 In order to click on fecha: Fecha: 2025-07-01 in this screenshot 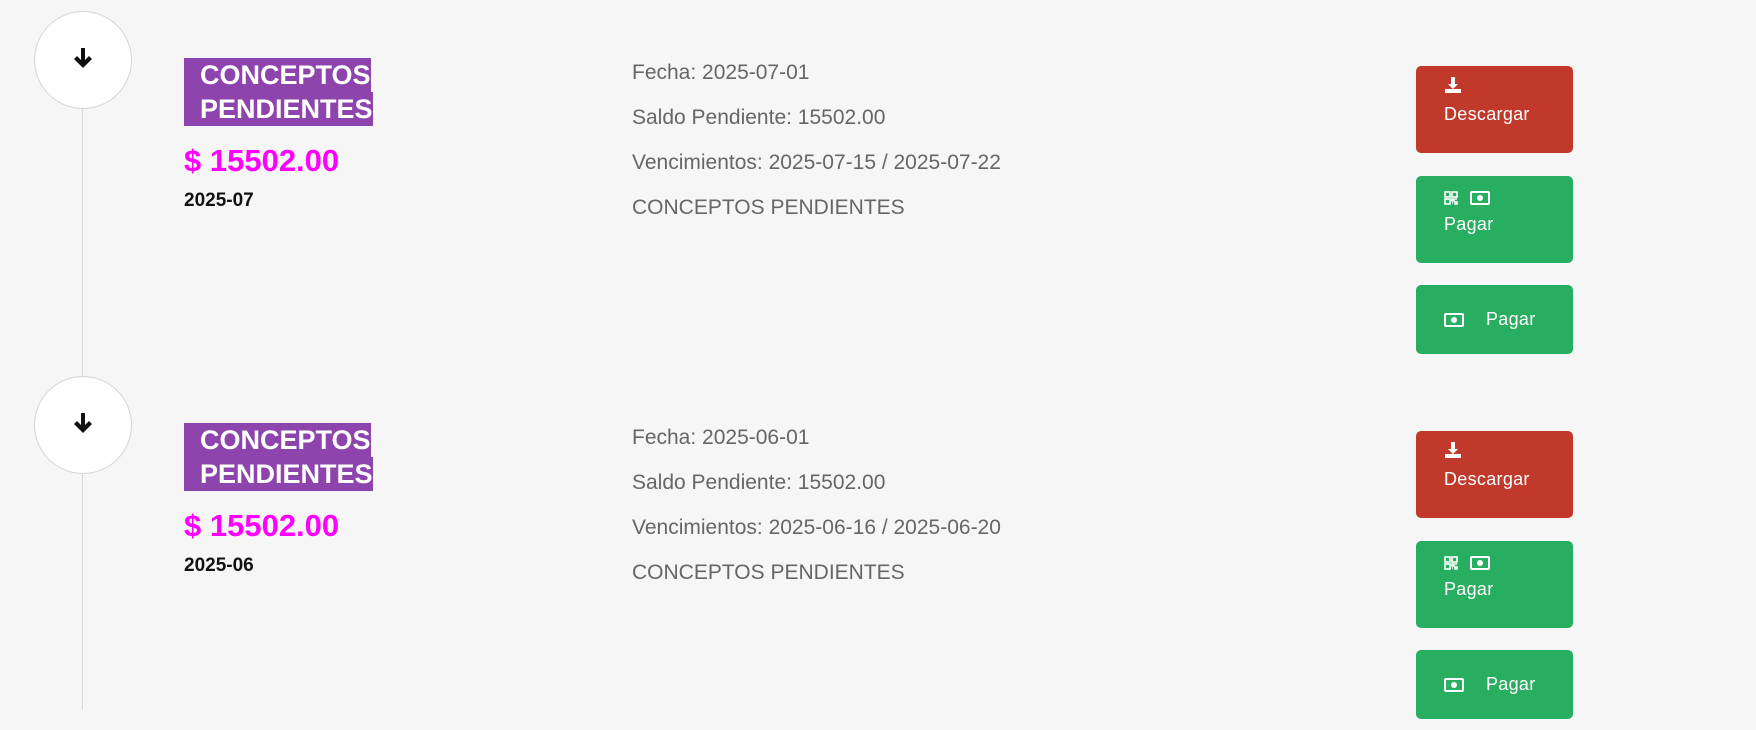, I will do `click(721, 72)`.